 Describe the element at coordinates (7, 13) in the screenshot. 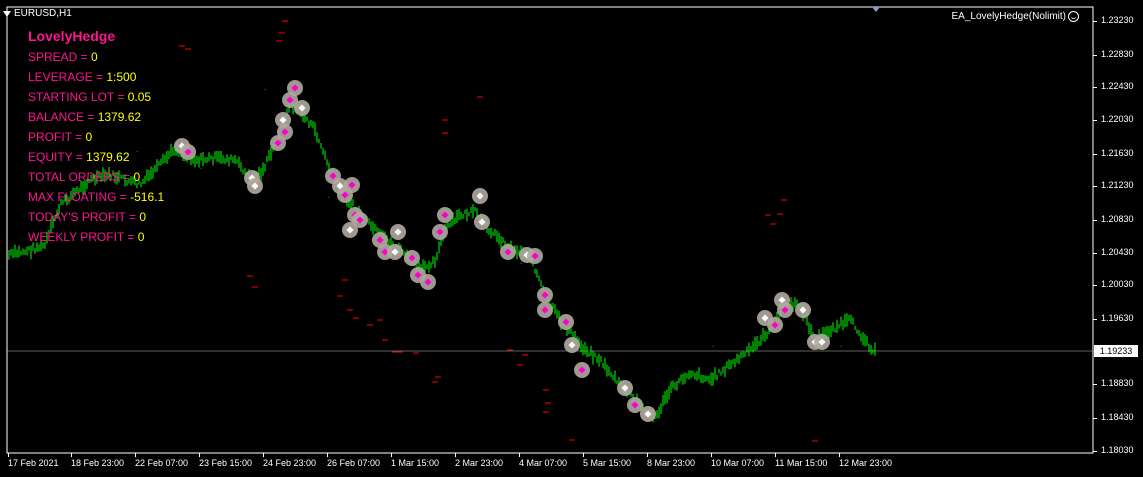

I see `dropdown-triangle-icon` at that location.